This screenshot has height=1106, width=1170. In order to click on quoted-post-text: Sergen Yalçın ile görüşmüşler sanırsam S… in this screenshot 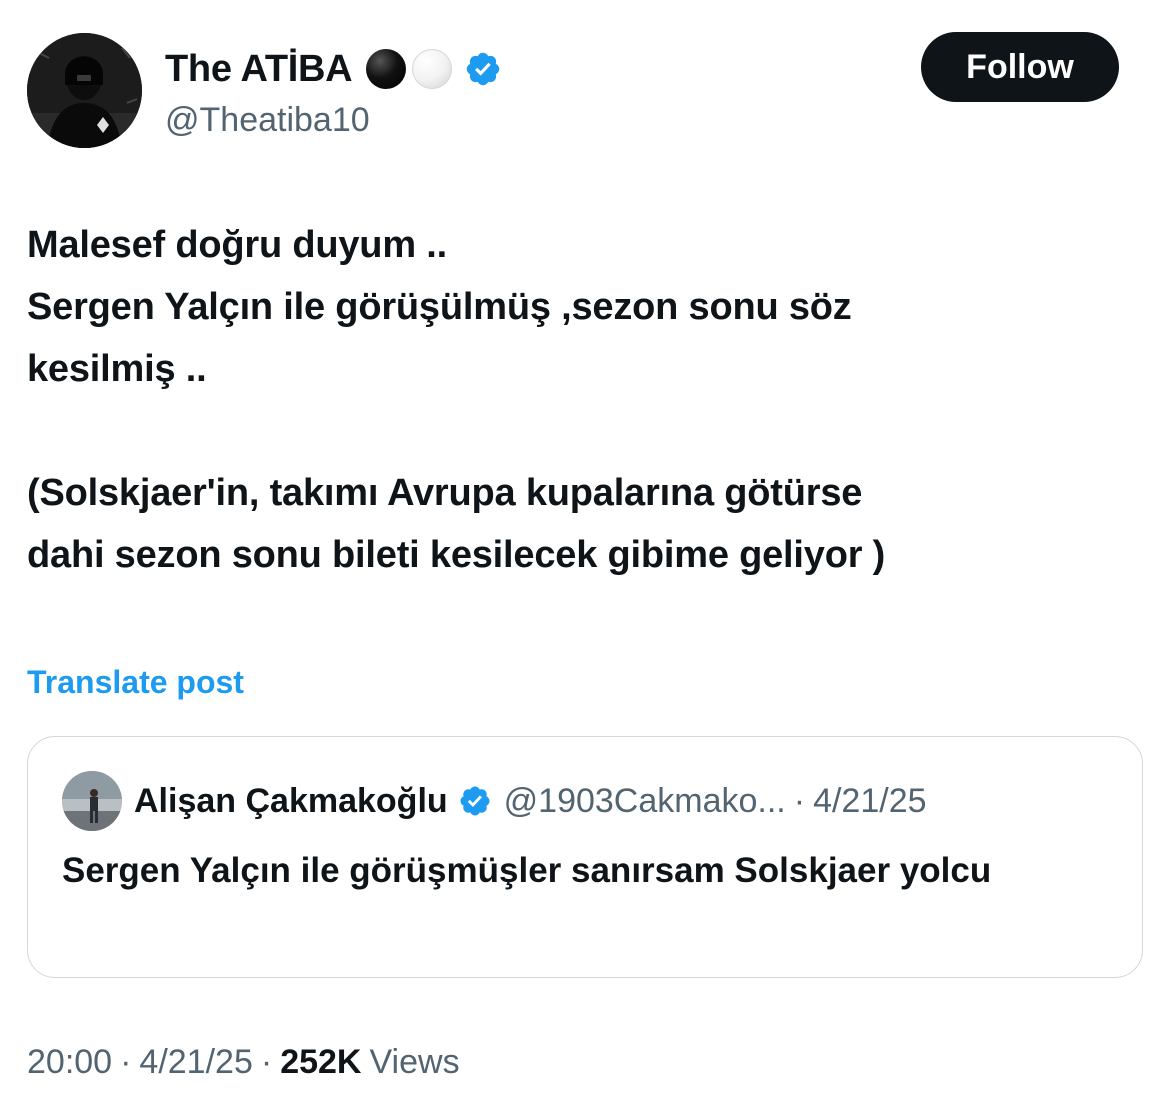, I will do `click(527, 870)`.